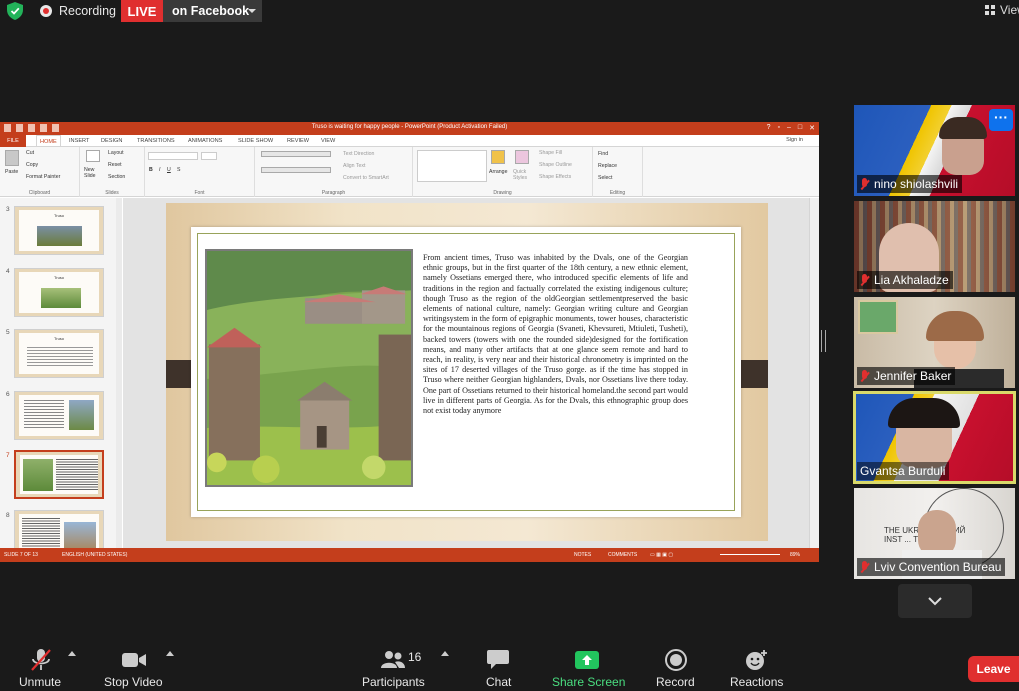 Image resolution: width=1019 pixels, height=691 pixels. I want to click on align-buttons, so click(296, 170).